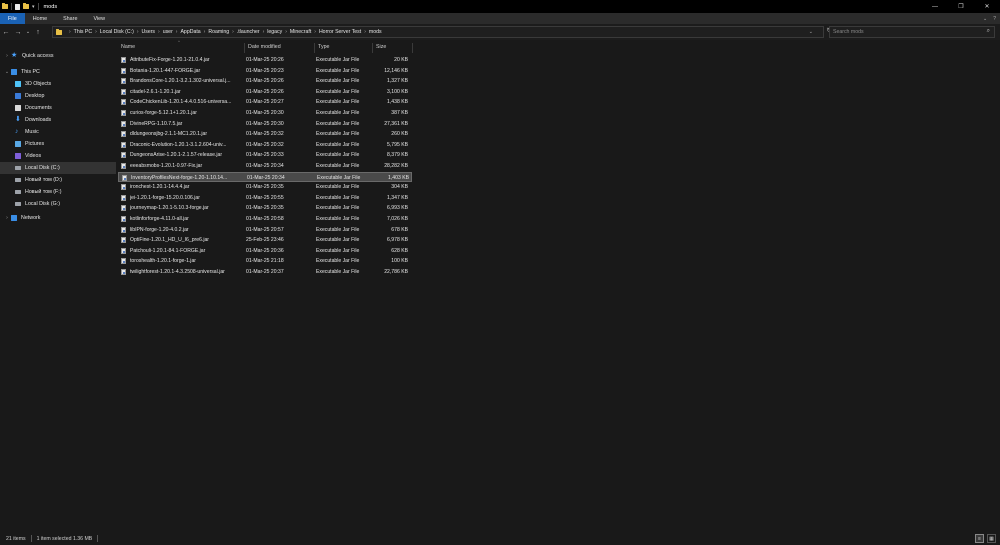  What do you see at coordinates (190, 32) in the screenshot?
I see `breadcrumb-appdata: AppData` at bounding box center [190, 32].